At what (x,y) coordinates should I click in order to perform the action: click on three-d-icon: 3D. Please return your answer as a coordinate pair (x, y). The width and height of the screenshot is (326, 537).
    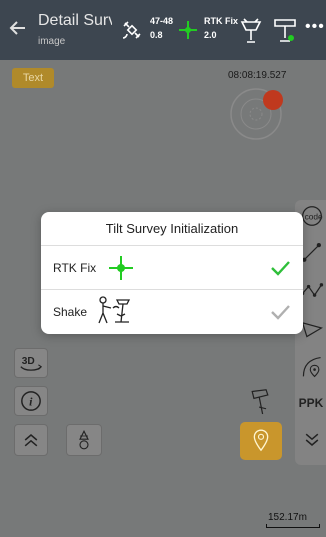
    Looking at the image, I should click on (31, 363).